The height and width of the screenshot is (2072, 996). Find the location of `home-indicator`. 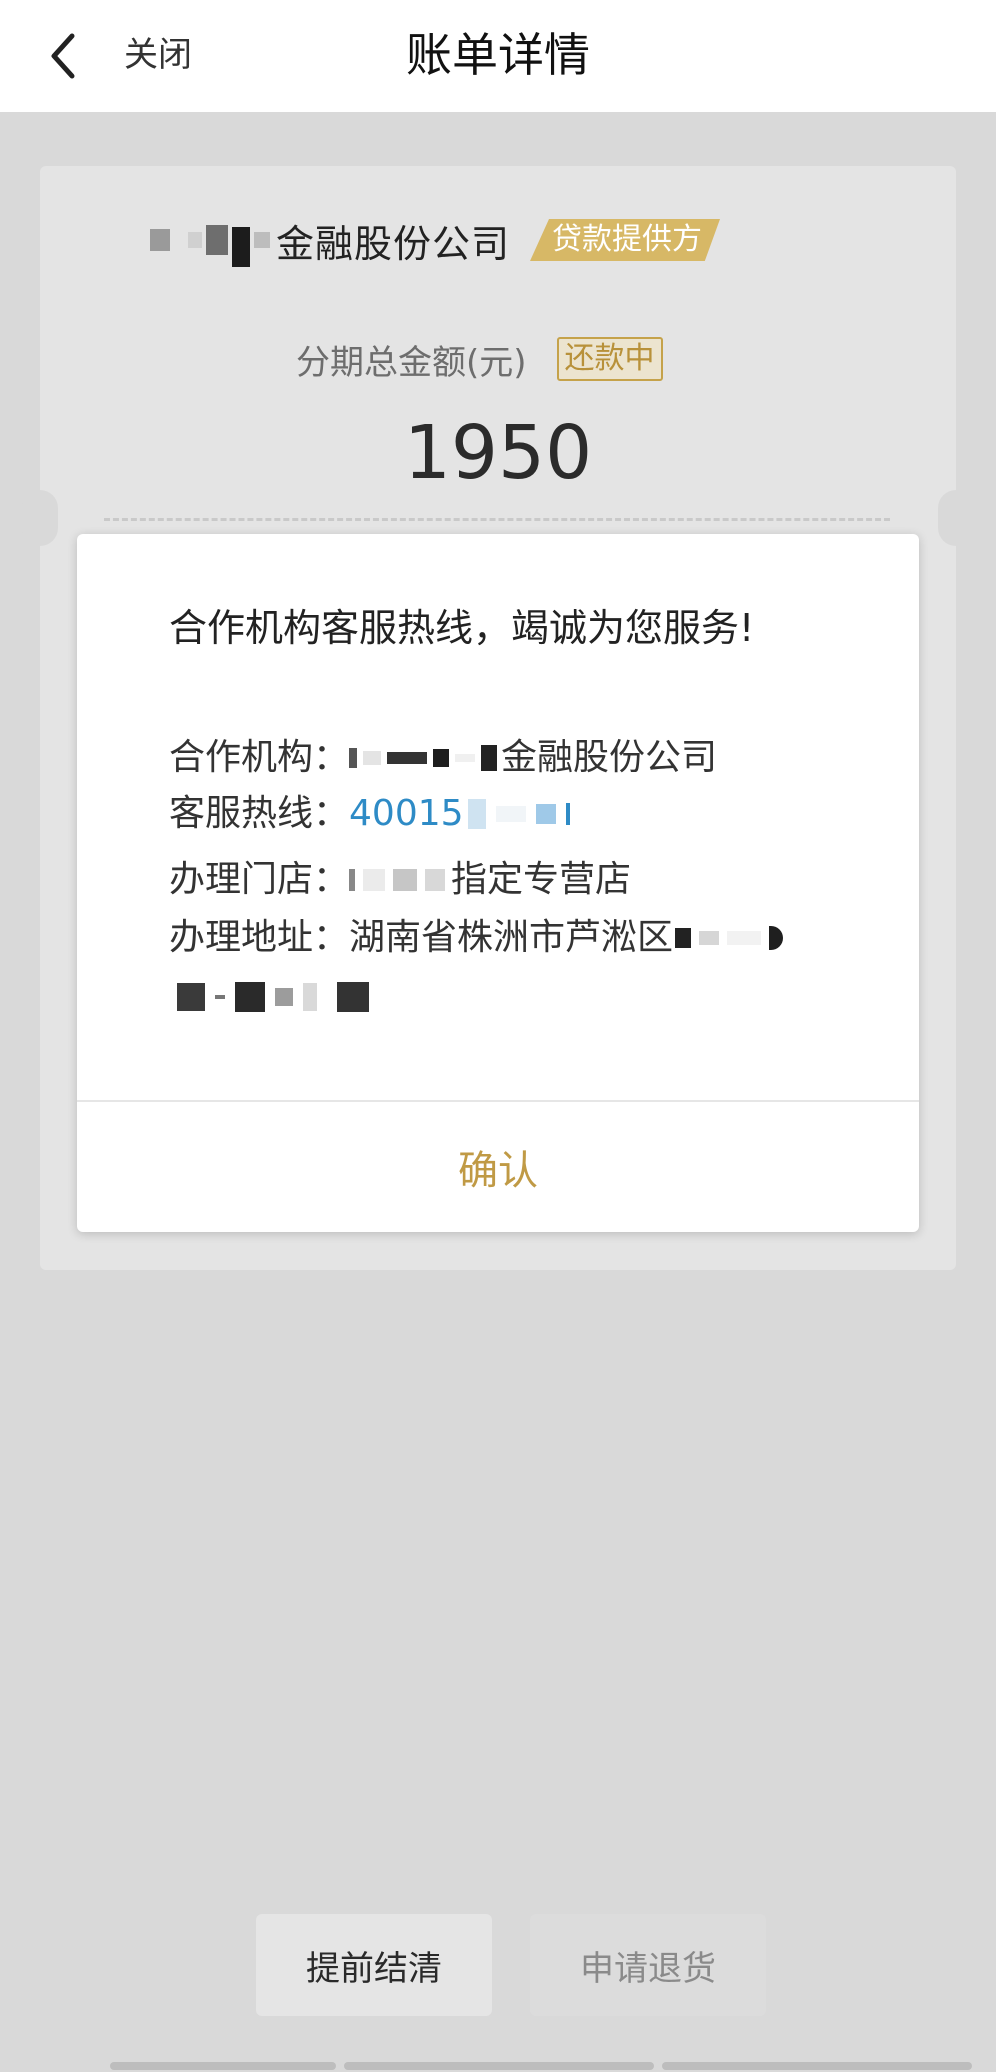

home-indicator is located at coordinates (541, 2066).